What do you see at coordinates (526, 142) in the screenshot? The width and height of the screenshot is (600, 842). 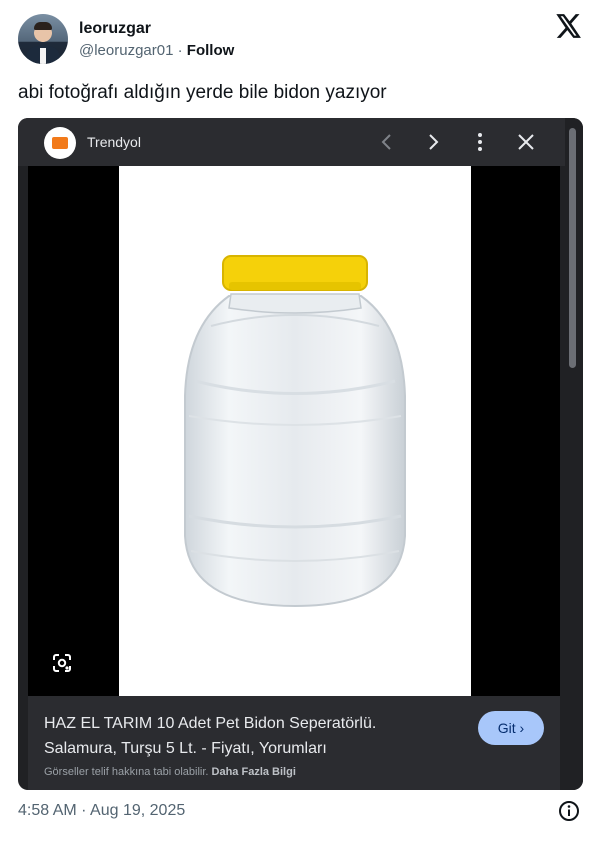 I see `close-icon` at bounding box center [526, 142].